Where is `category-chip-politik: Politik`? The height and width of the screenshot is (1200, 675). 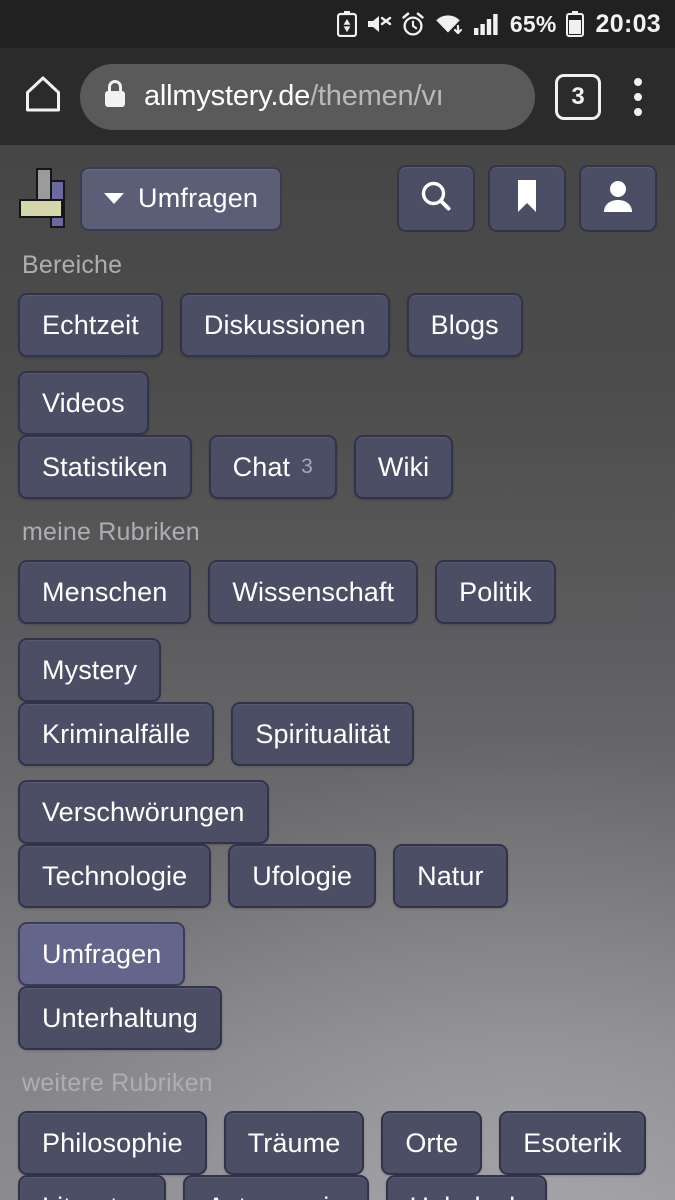 category-chip-politik: Politik is located at coordinates (495, 592).